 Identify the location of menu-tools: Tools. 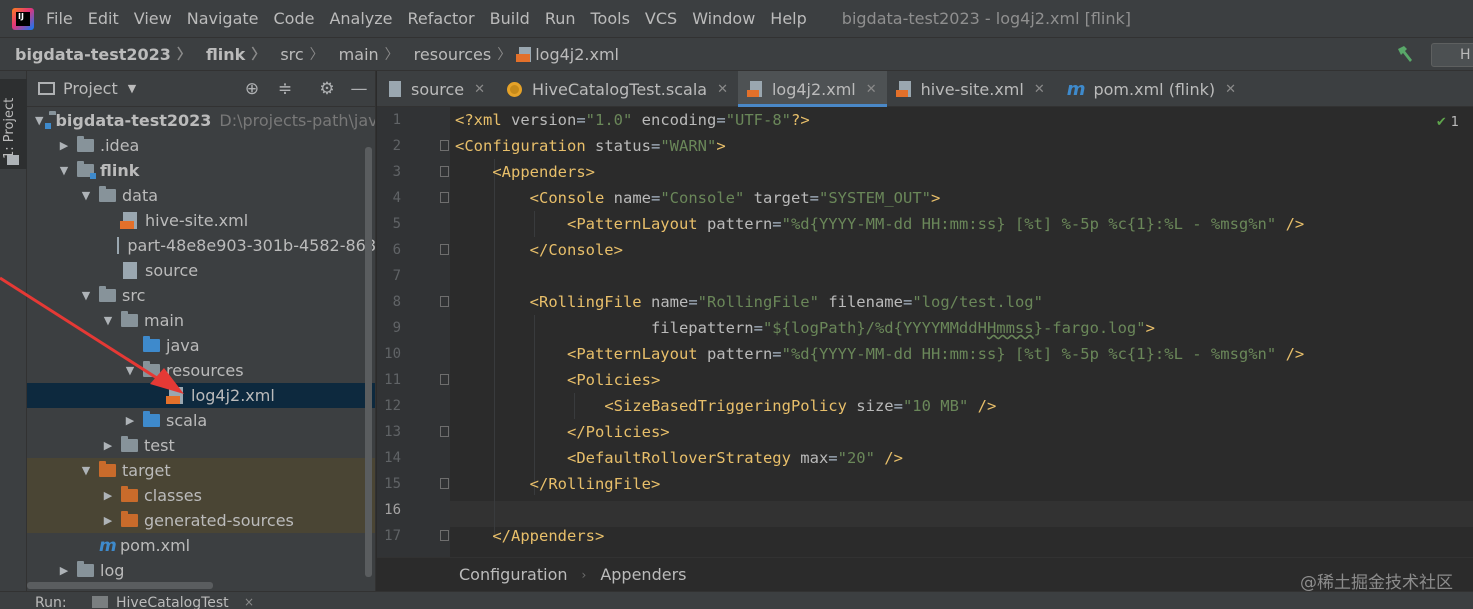
(610, 18).